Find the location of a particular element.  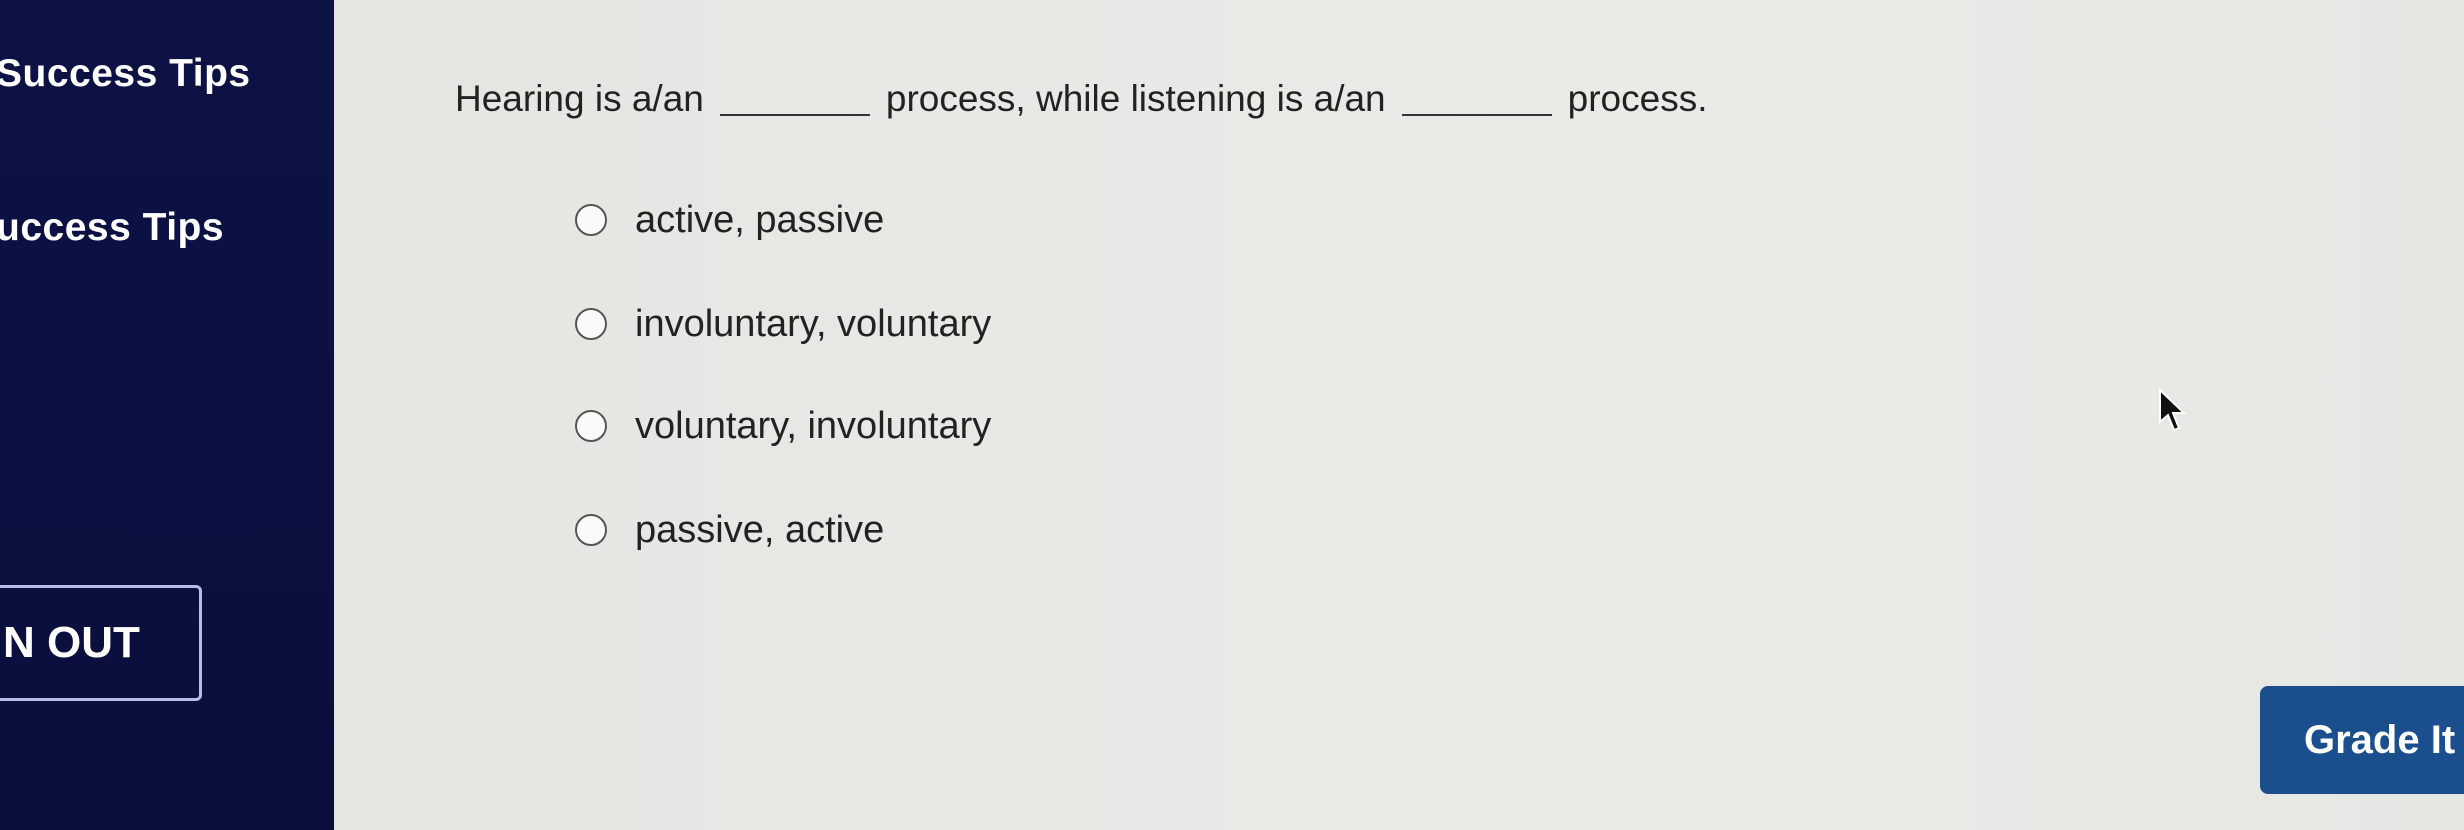

grade-it-label: Grade It is located at coordinates (2380, 739).